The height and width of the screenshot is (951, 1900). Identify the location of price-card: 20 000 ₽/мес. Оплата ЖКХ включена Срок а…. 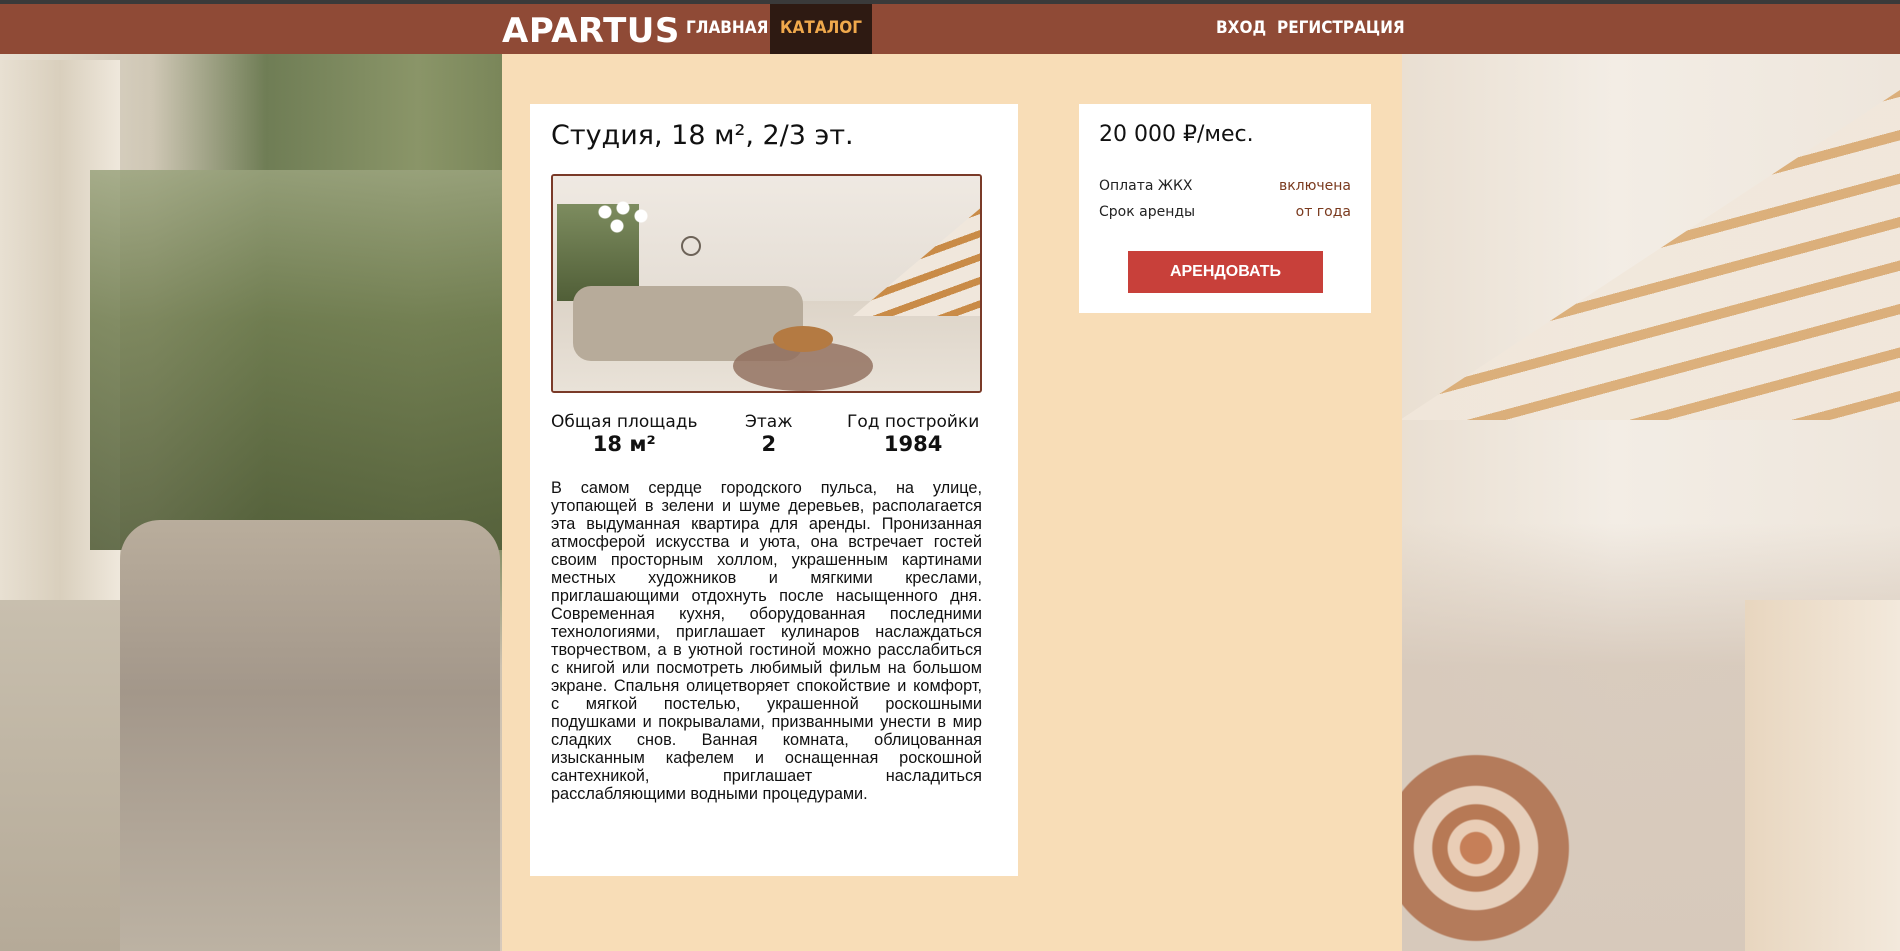
(1225, 208).